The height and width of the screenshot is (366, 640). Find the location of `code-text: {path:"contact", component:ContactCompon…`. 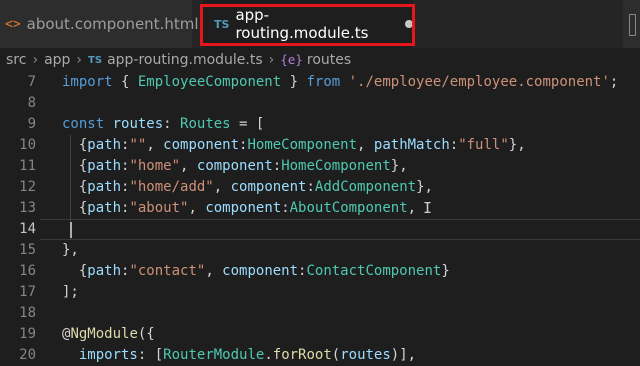

code-text: {path:"contact", component:ContactCompon… is located at coordinates (256, 271).